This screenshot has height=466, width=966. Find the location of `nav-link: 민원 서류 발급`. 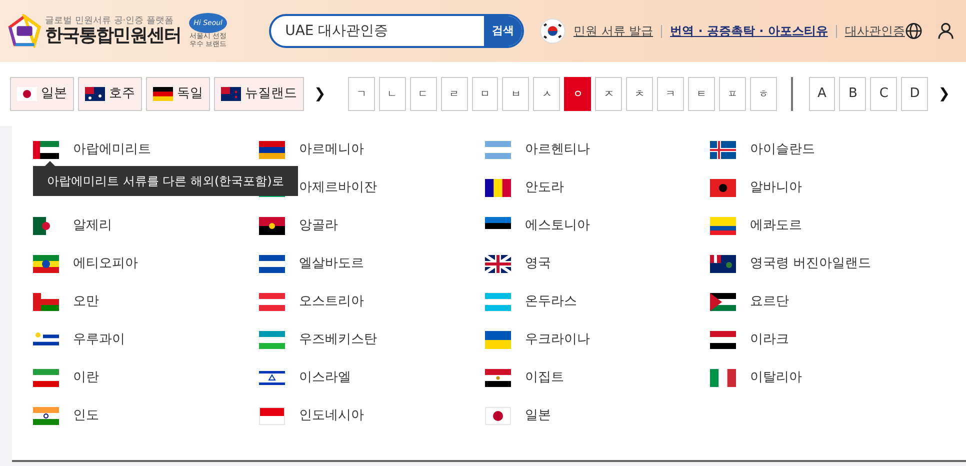

nav-link: 민원 서류 발급 is located at coordinates (613, 31).